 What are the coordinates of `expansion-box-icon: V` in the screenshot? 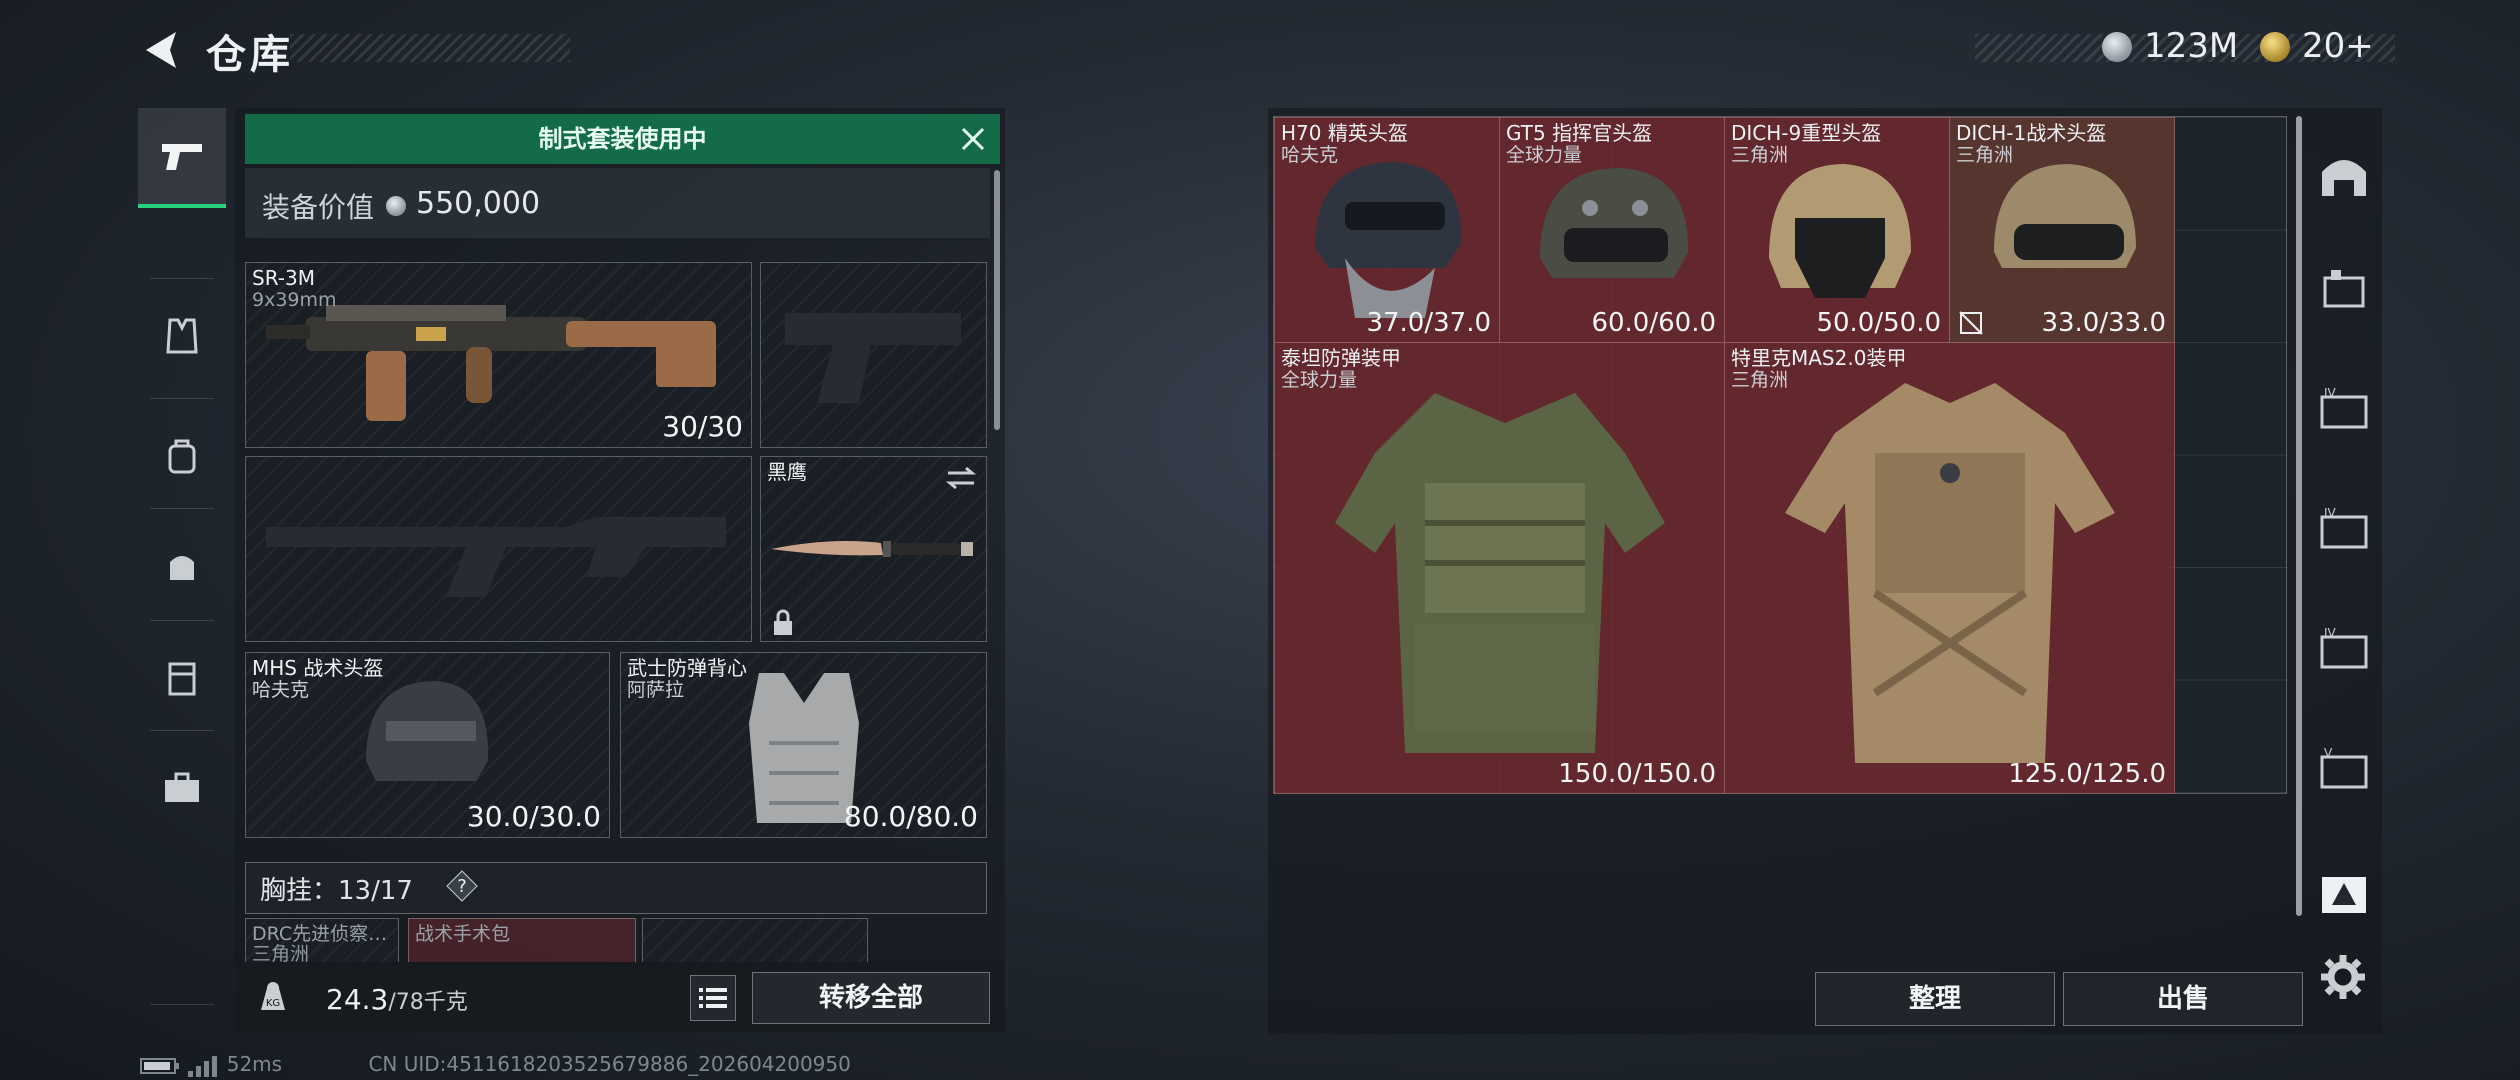 It's located at (2344, 767).